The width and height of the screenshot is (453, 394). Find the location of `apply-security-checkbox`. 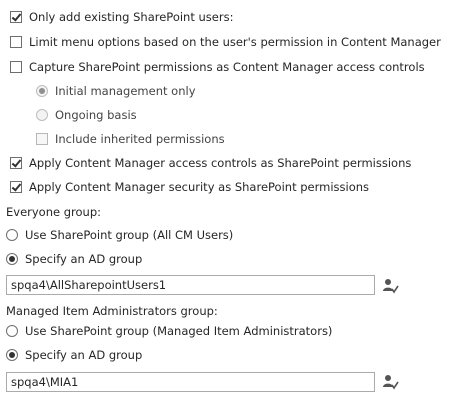

apply-security-checkbox is located at coordinates (16, 187).